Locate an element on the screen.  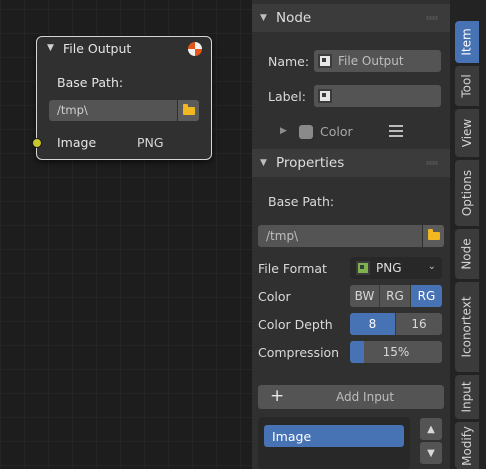
node-panel-header: ▼ Node is located at coordinates (351, 18).